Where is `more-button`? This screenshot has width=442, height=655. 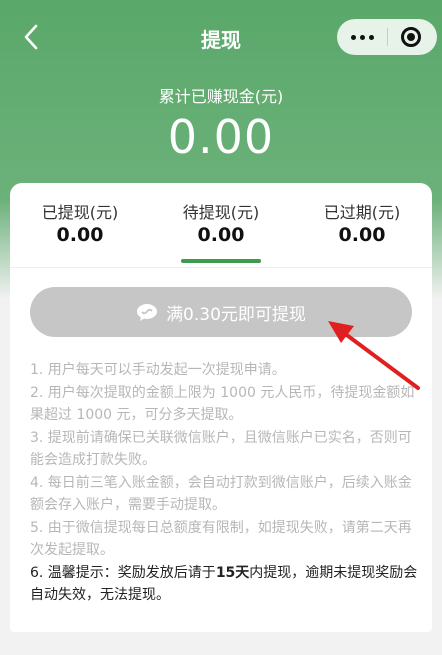
more-button is located at coordinates (362, 37).